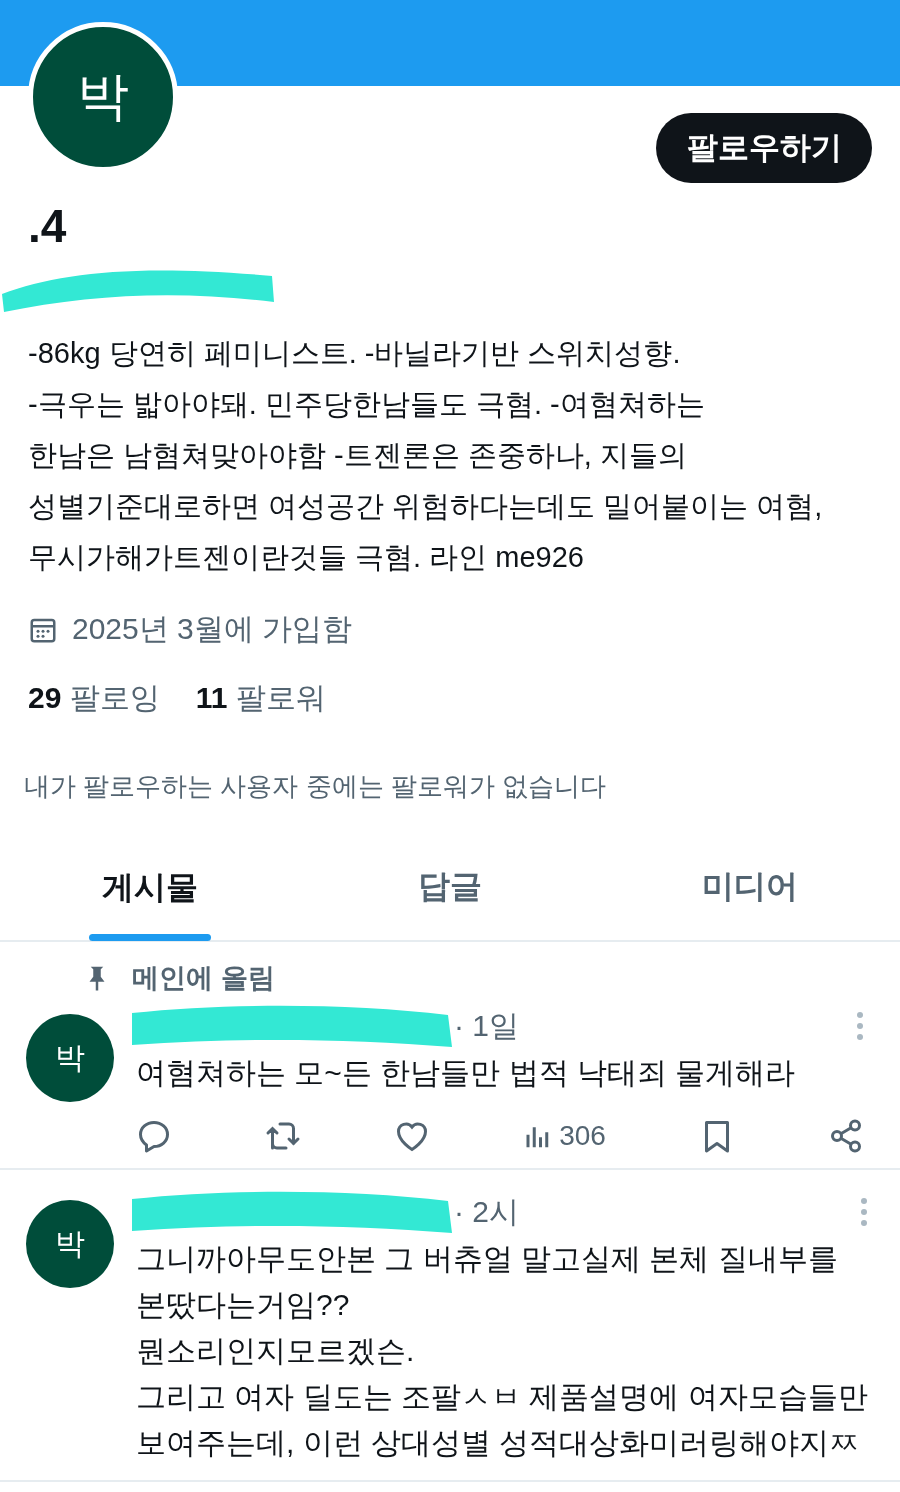  Describe the element at coordinates (764, 148) in the screenshot. I see `follow-button: 팔로우하기` at that location.